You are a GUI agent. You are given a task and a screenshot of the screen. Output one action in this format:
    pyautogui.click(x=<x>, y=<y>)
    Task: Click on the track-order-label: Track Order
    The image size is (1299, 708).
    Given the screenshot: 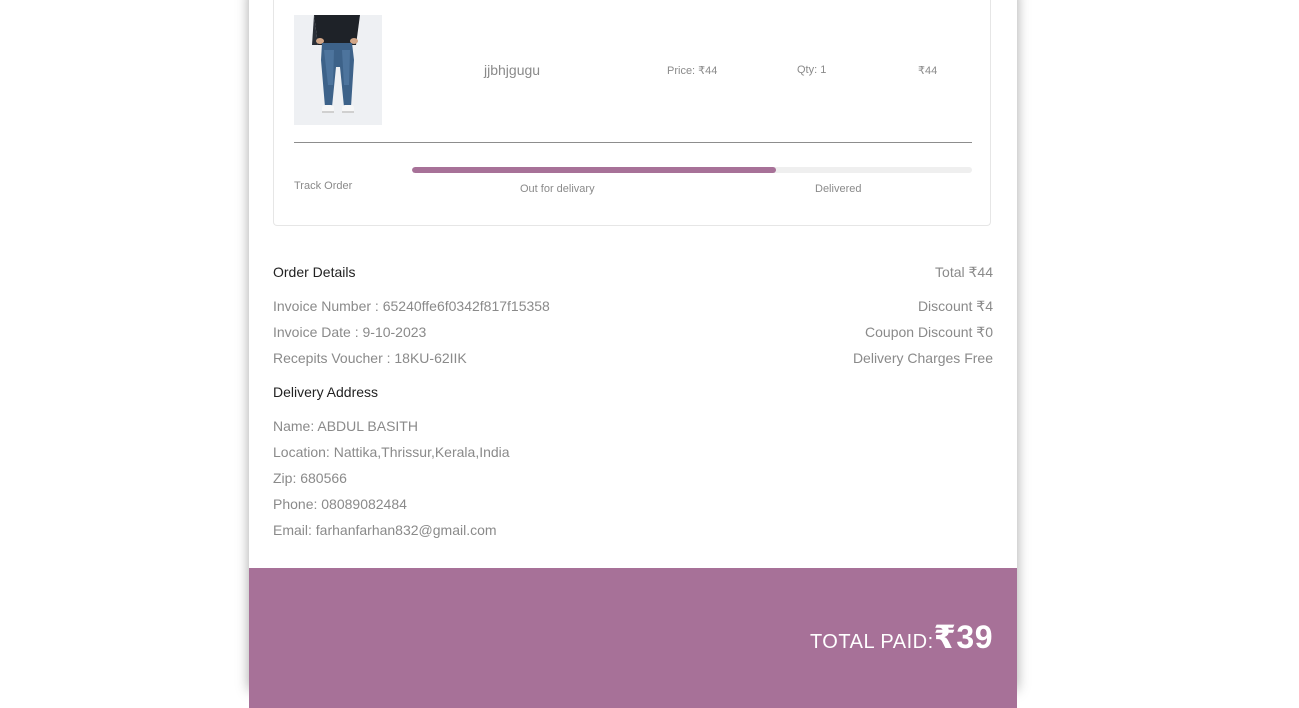 What is the action you would take?
    pyautogui.click(x=323, y=186)
    